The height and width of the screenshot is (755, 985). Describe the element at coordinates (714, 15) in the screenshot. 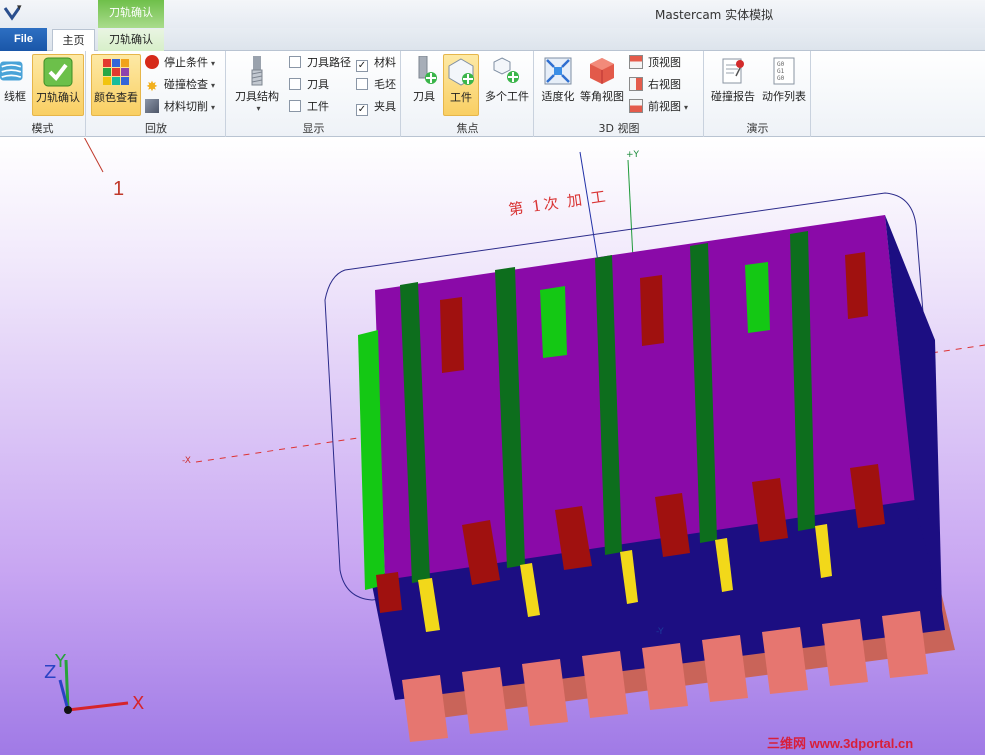

I see `window-title: Mastercam 实体模拟` at that location.